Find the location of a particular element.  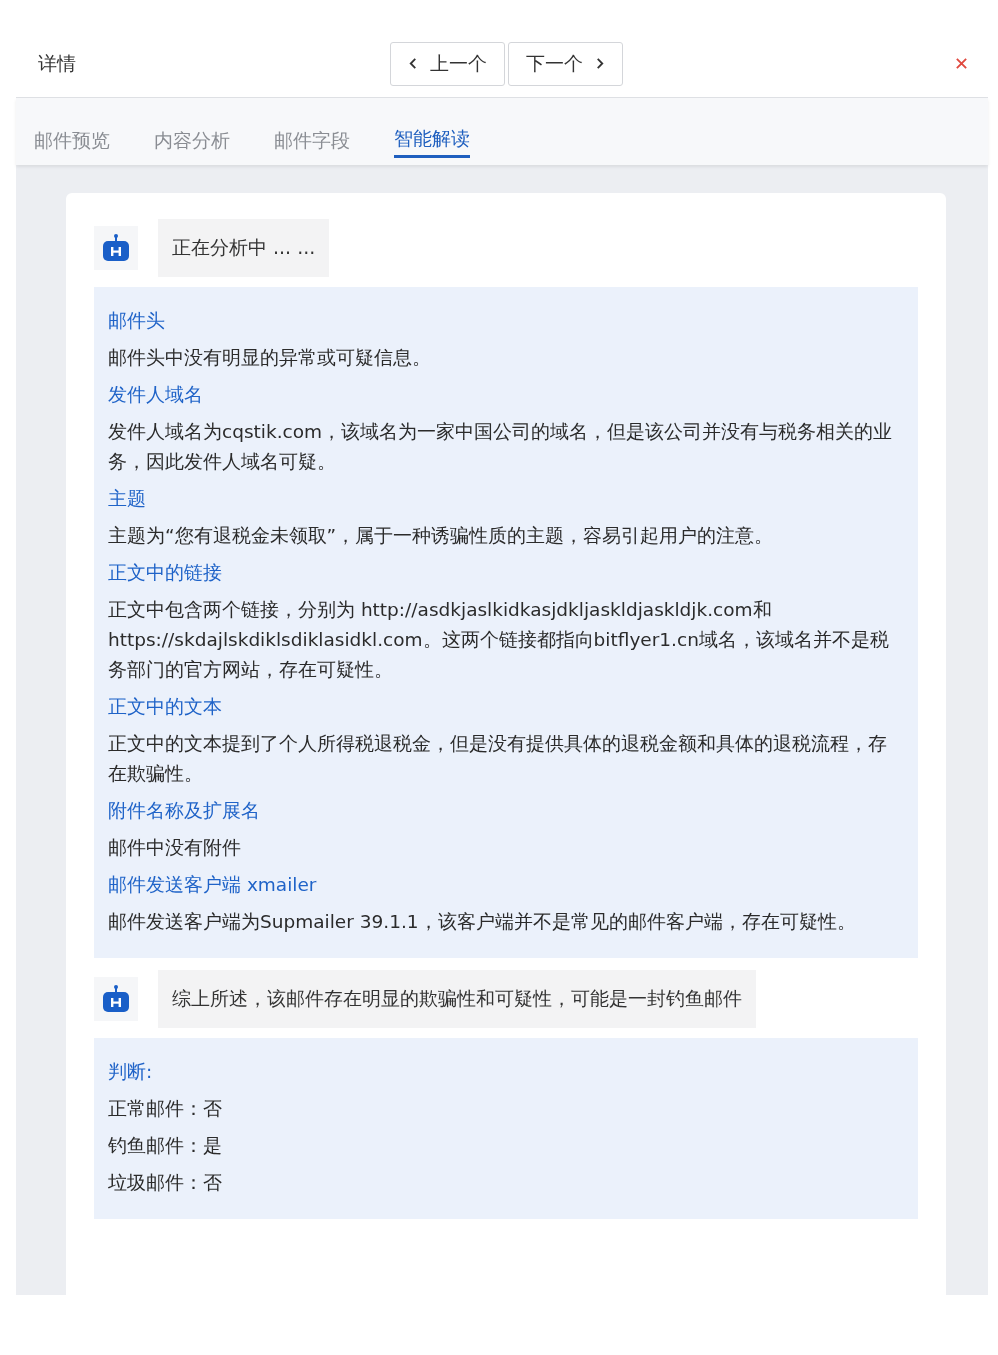

section-text: 钓鱼邮件：是 is located at coordinates (165, 1146).